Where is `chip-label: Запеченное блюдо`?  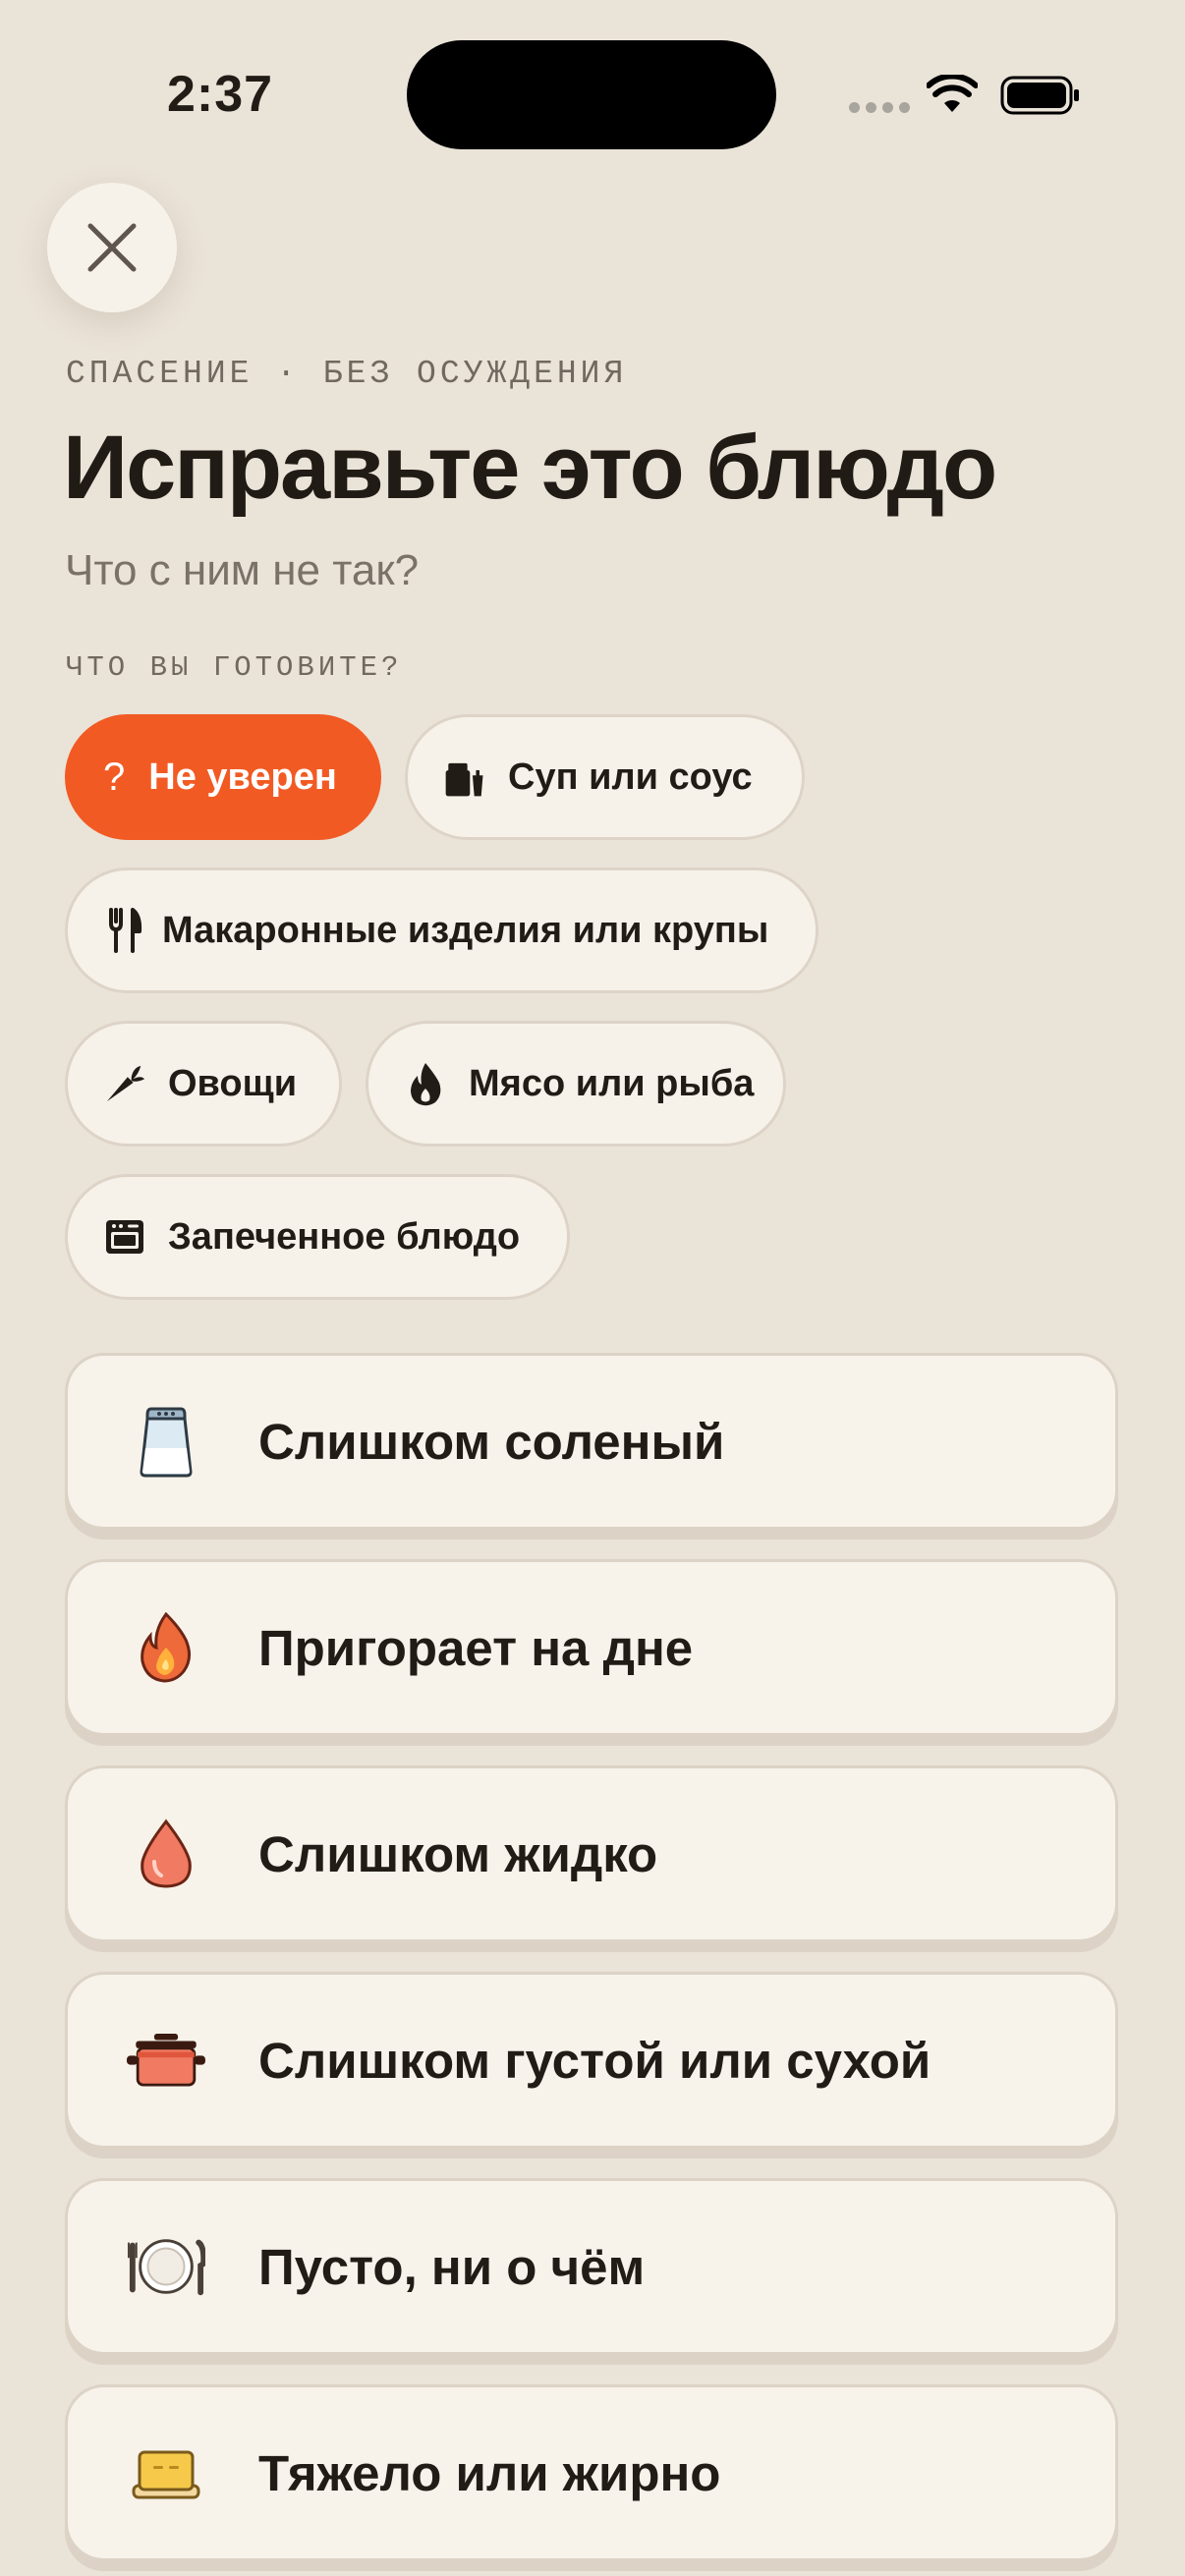 chip-label: Запеченное блюдо is located at coordinates (345, 1236).